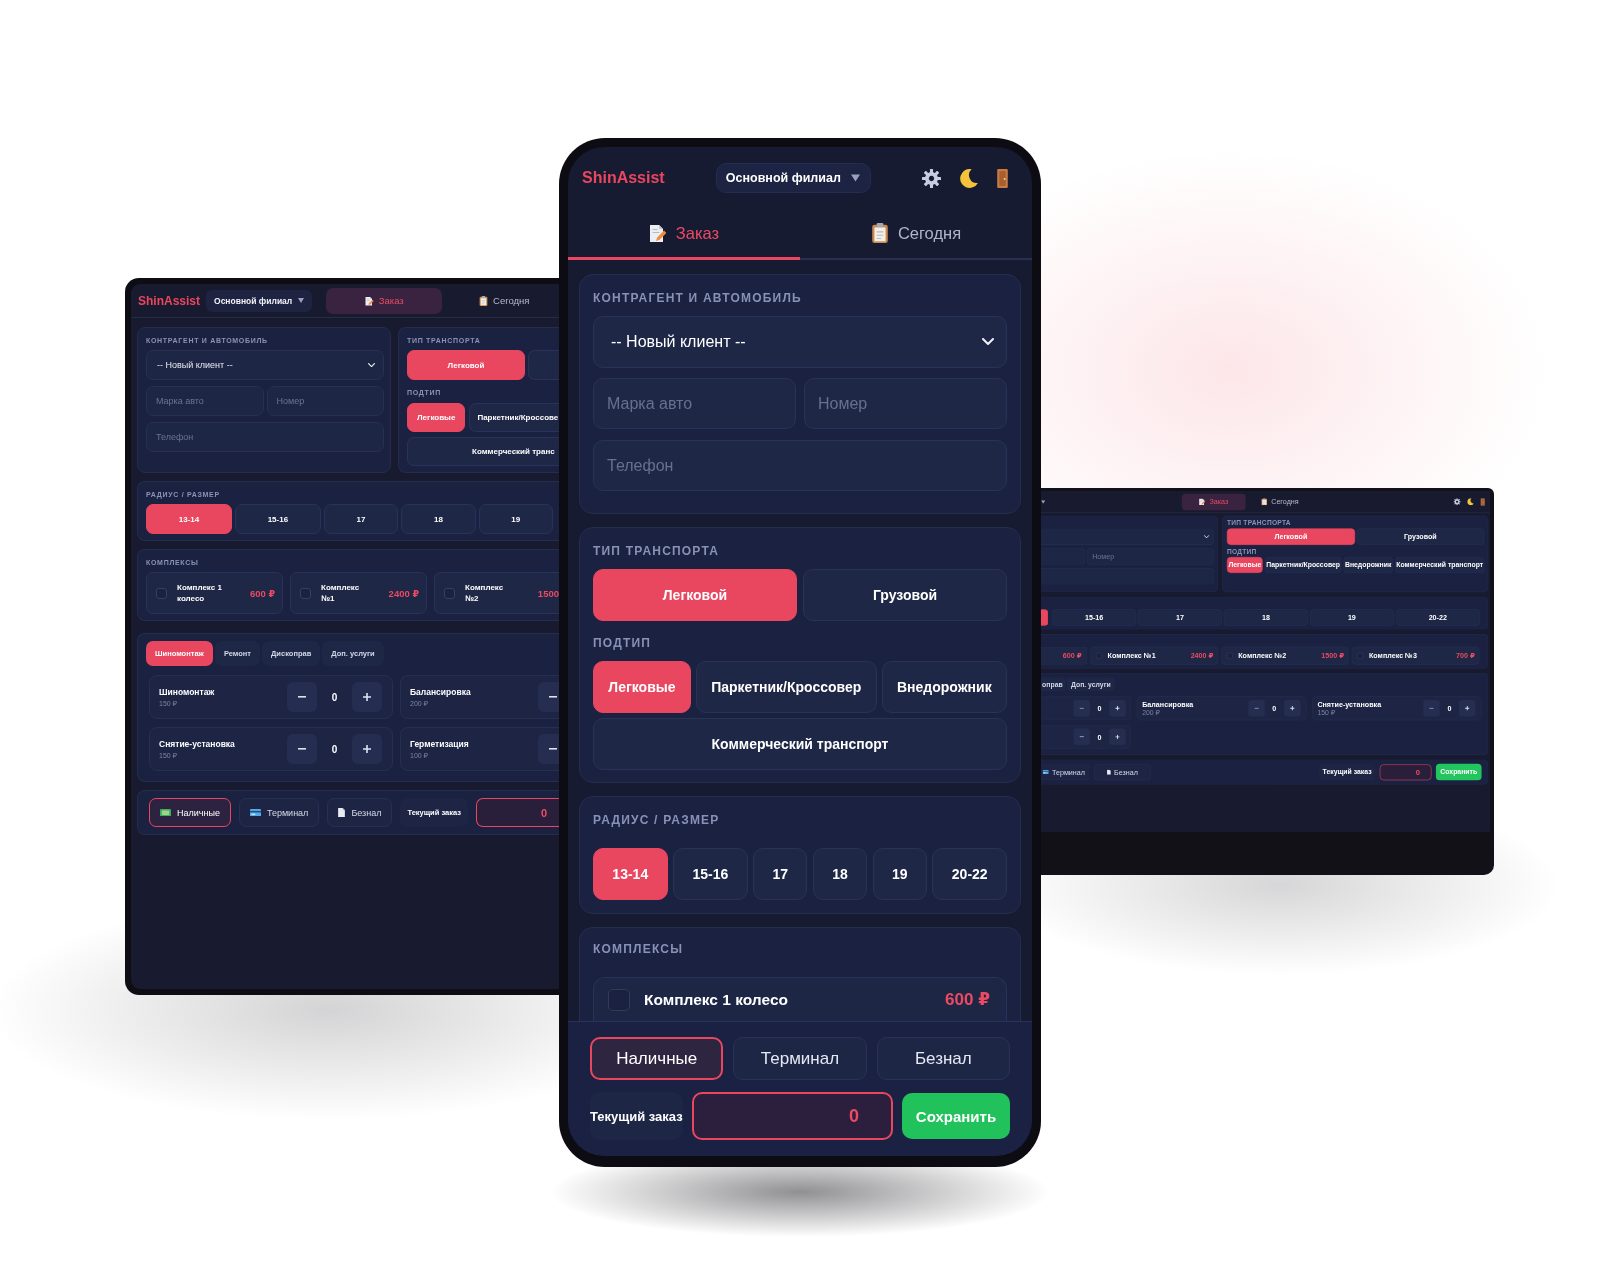 Image resolution: width=1600 pixels, height=1280 pixels. Describe the element at coordinates (334, 697) in the screenshot. I see `quantity-value: 0` at that location.